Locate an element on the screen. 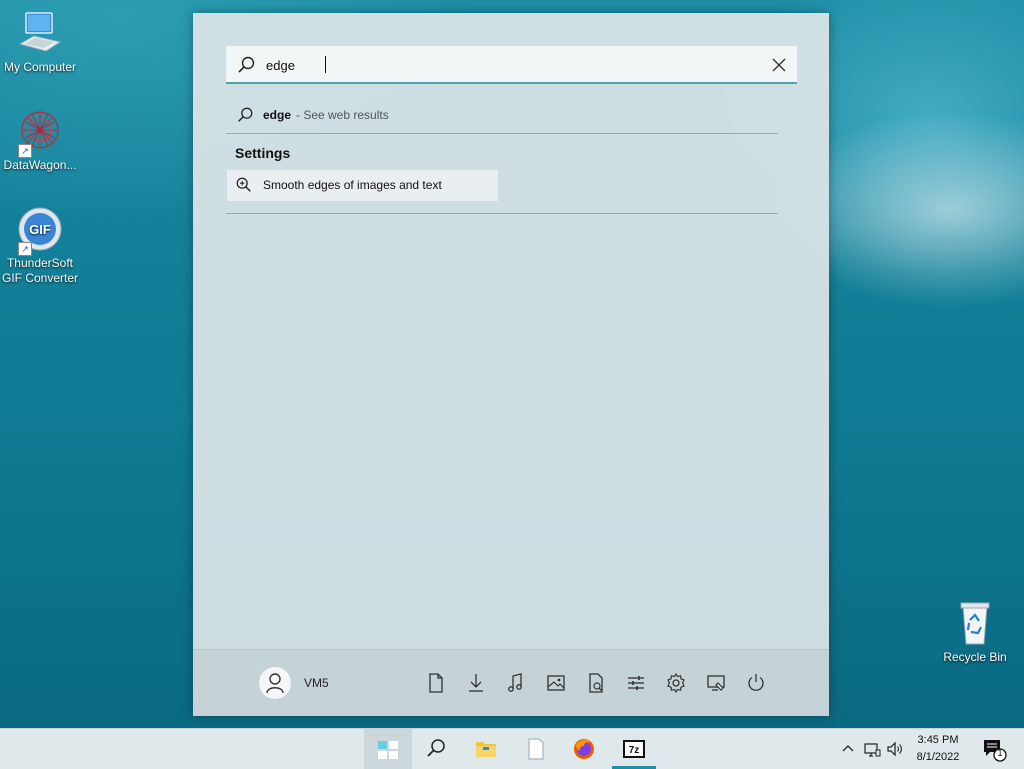  computer-icon is located at coordinates (40, 34).